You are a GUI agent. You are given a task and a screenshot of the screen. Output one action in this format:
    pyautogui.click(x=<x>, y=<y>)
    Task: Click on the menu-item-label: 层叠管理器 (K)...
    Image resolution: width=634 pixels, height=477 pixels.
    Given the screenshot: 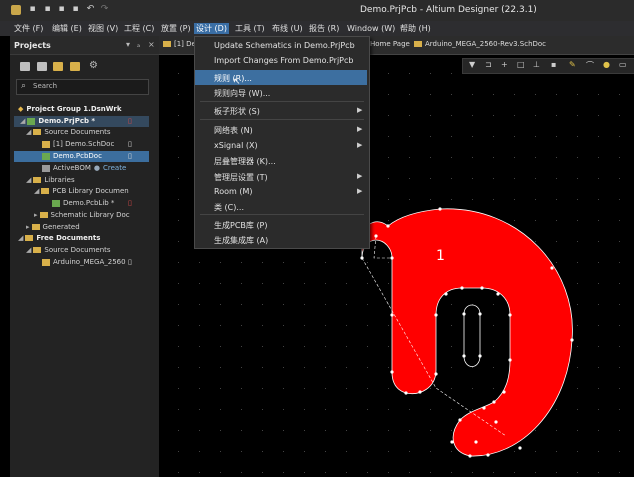 What is the action you would take?
    pyautogui.click(x=245, y=161)
    